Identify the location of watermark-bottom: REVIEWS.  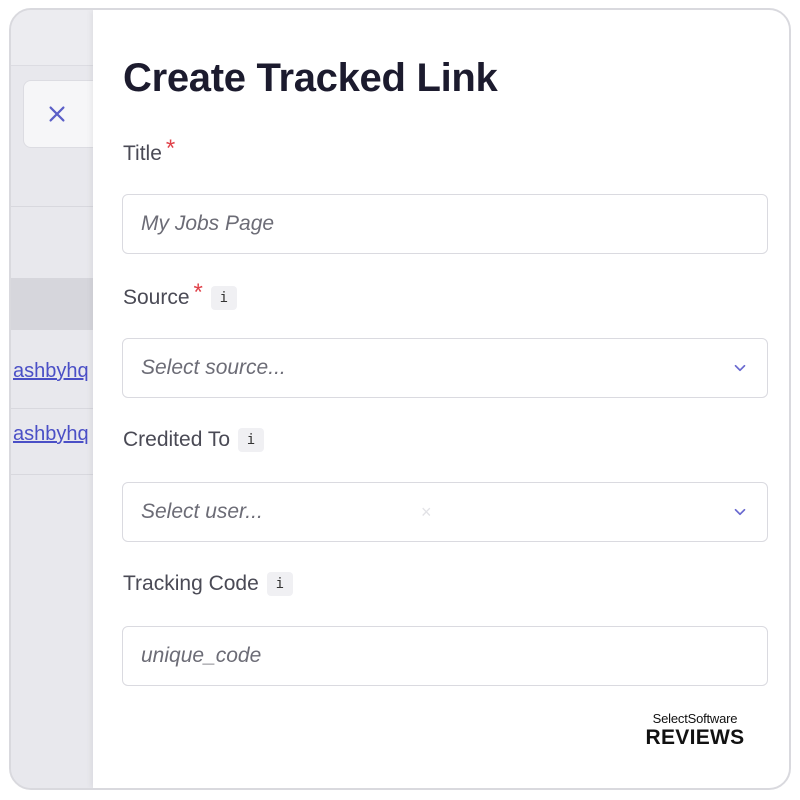
(695, 737).